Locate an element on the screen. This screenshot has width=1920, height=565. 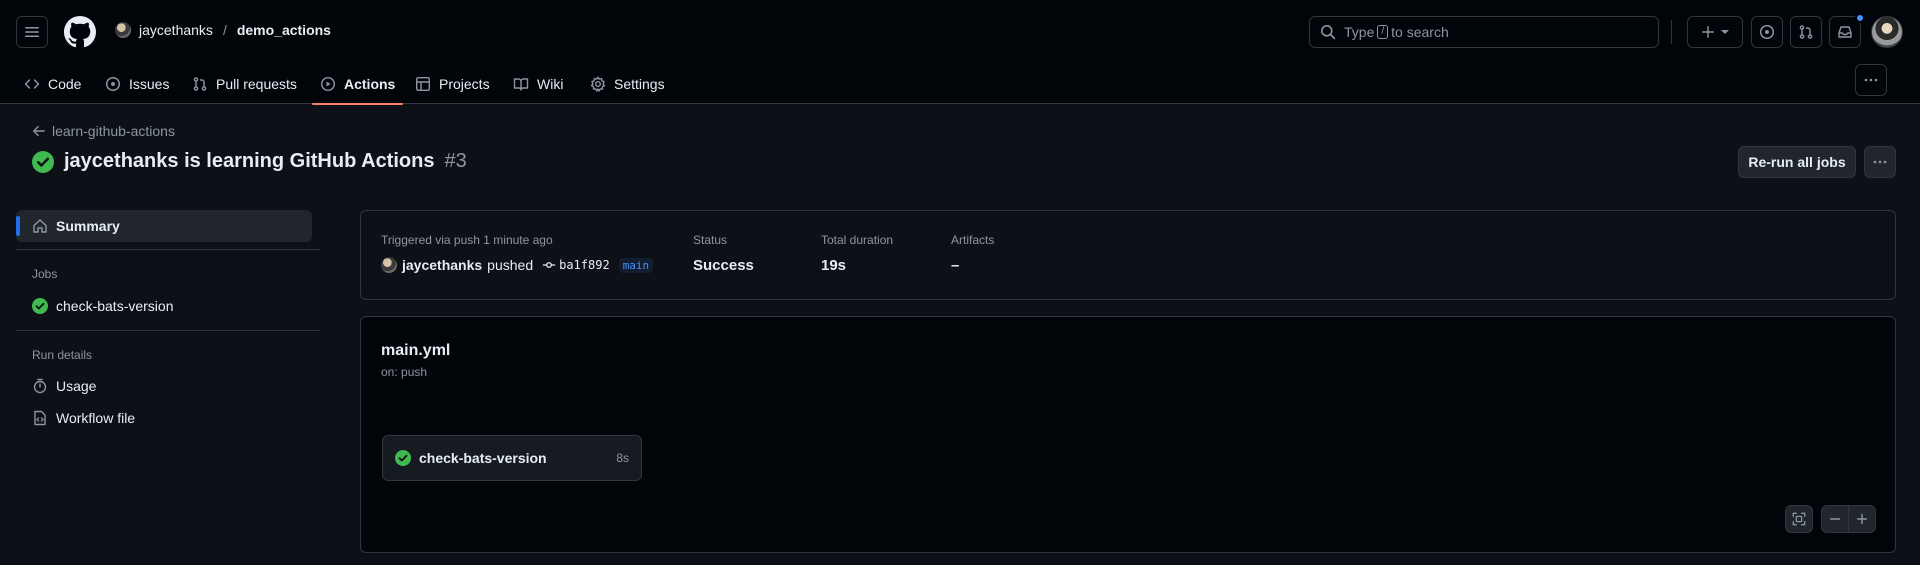
issues-button is located at coordinates (1767, 32).